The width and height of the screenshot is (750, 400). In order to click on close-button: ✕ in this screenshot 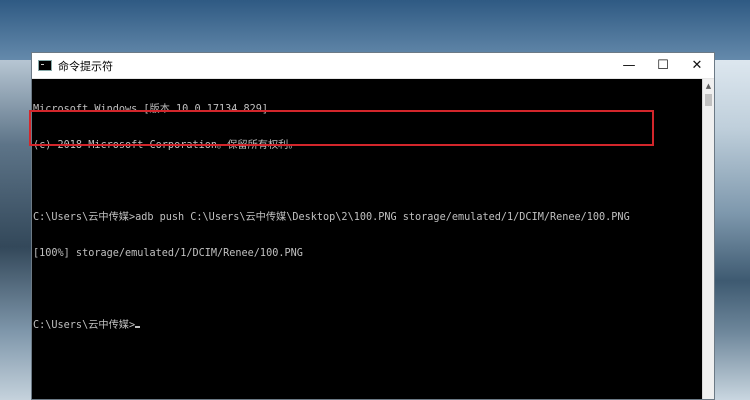, I will do `click(697, 65)`.